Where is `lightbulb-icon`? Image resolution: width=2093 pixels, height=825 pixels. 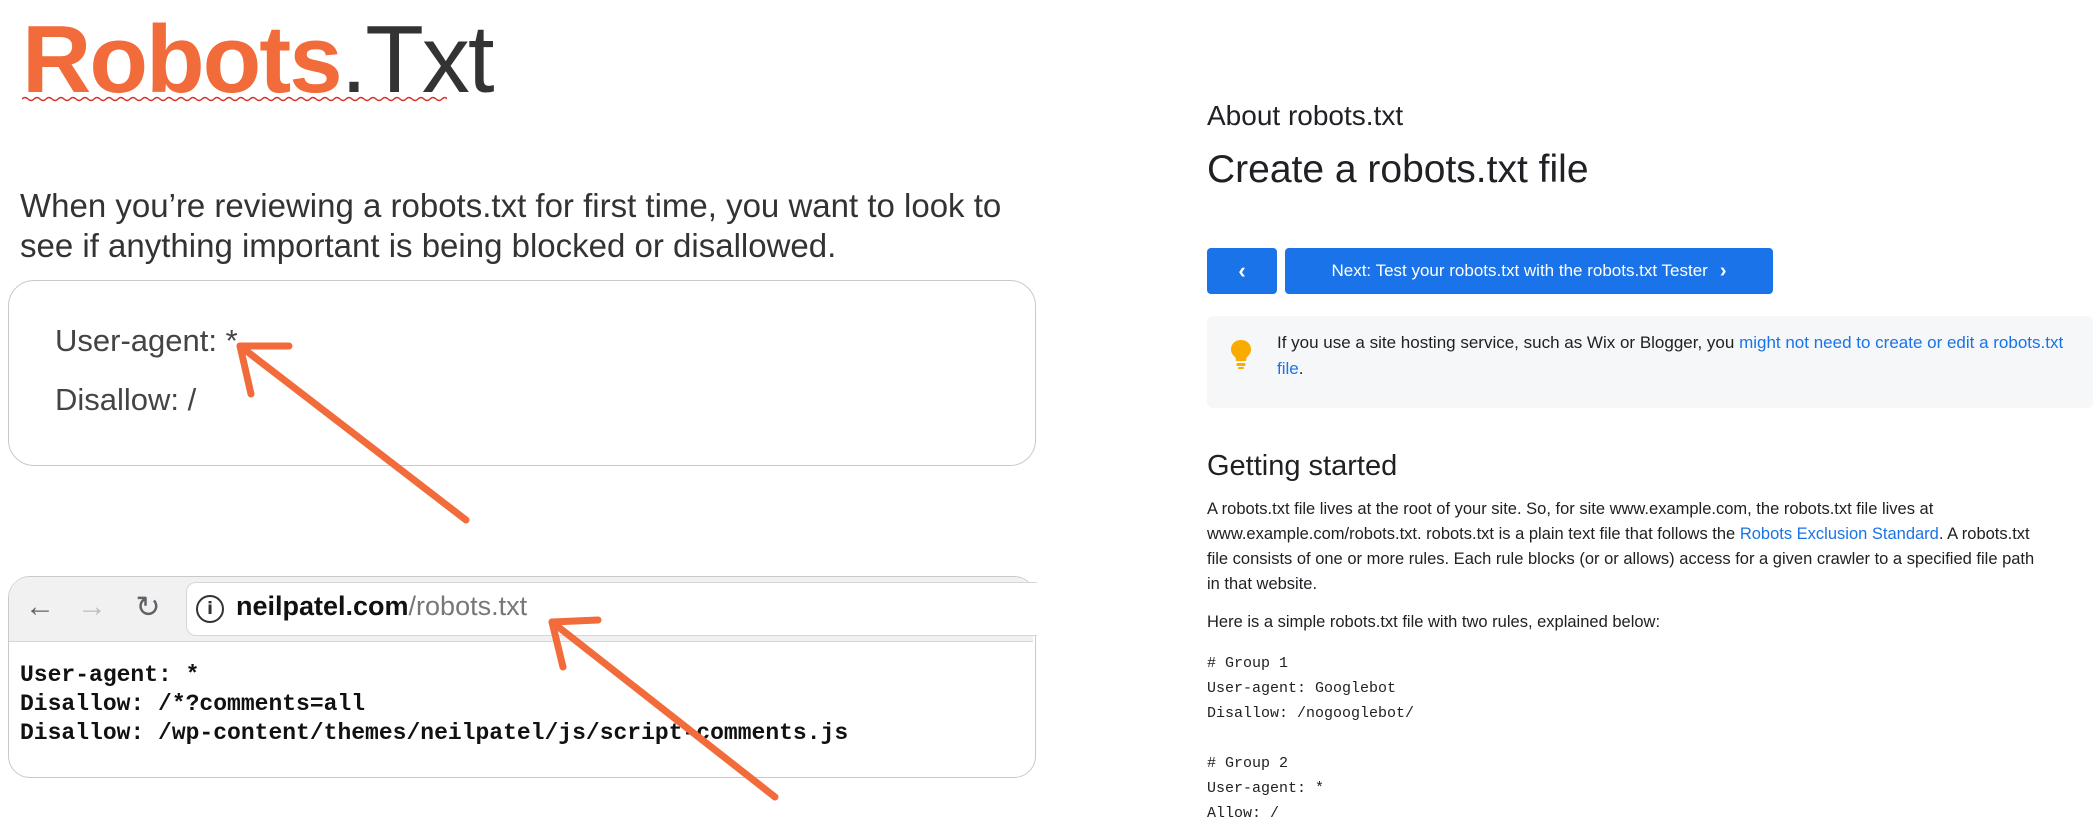
lightbulb-icon is located at coordinates (1241, 354).